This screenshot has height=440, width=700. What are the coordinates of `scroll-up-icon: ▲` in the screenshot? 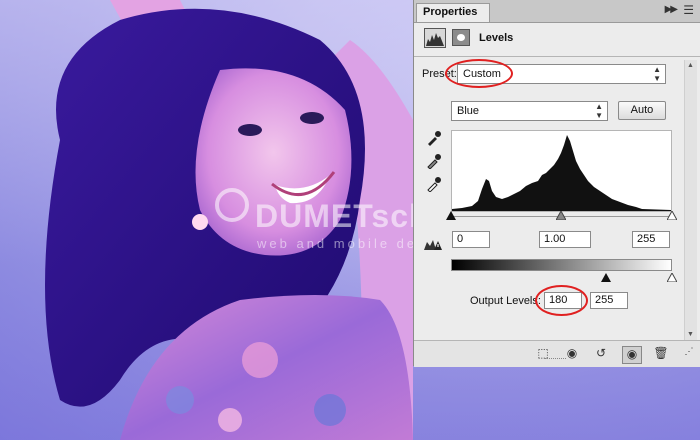 It's located at (690, 65).